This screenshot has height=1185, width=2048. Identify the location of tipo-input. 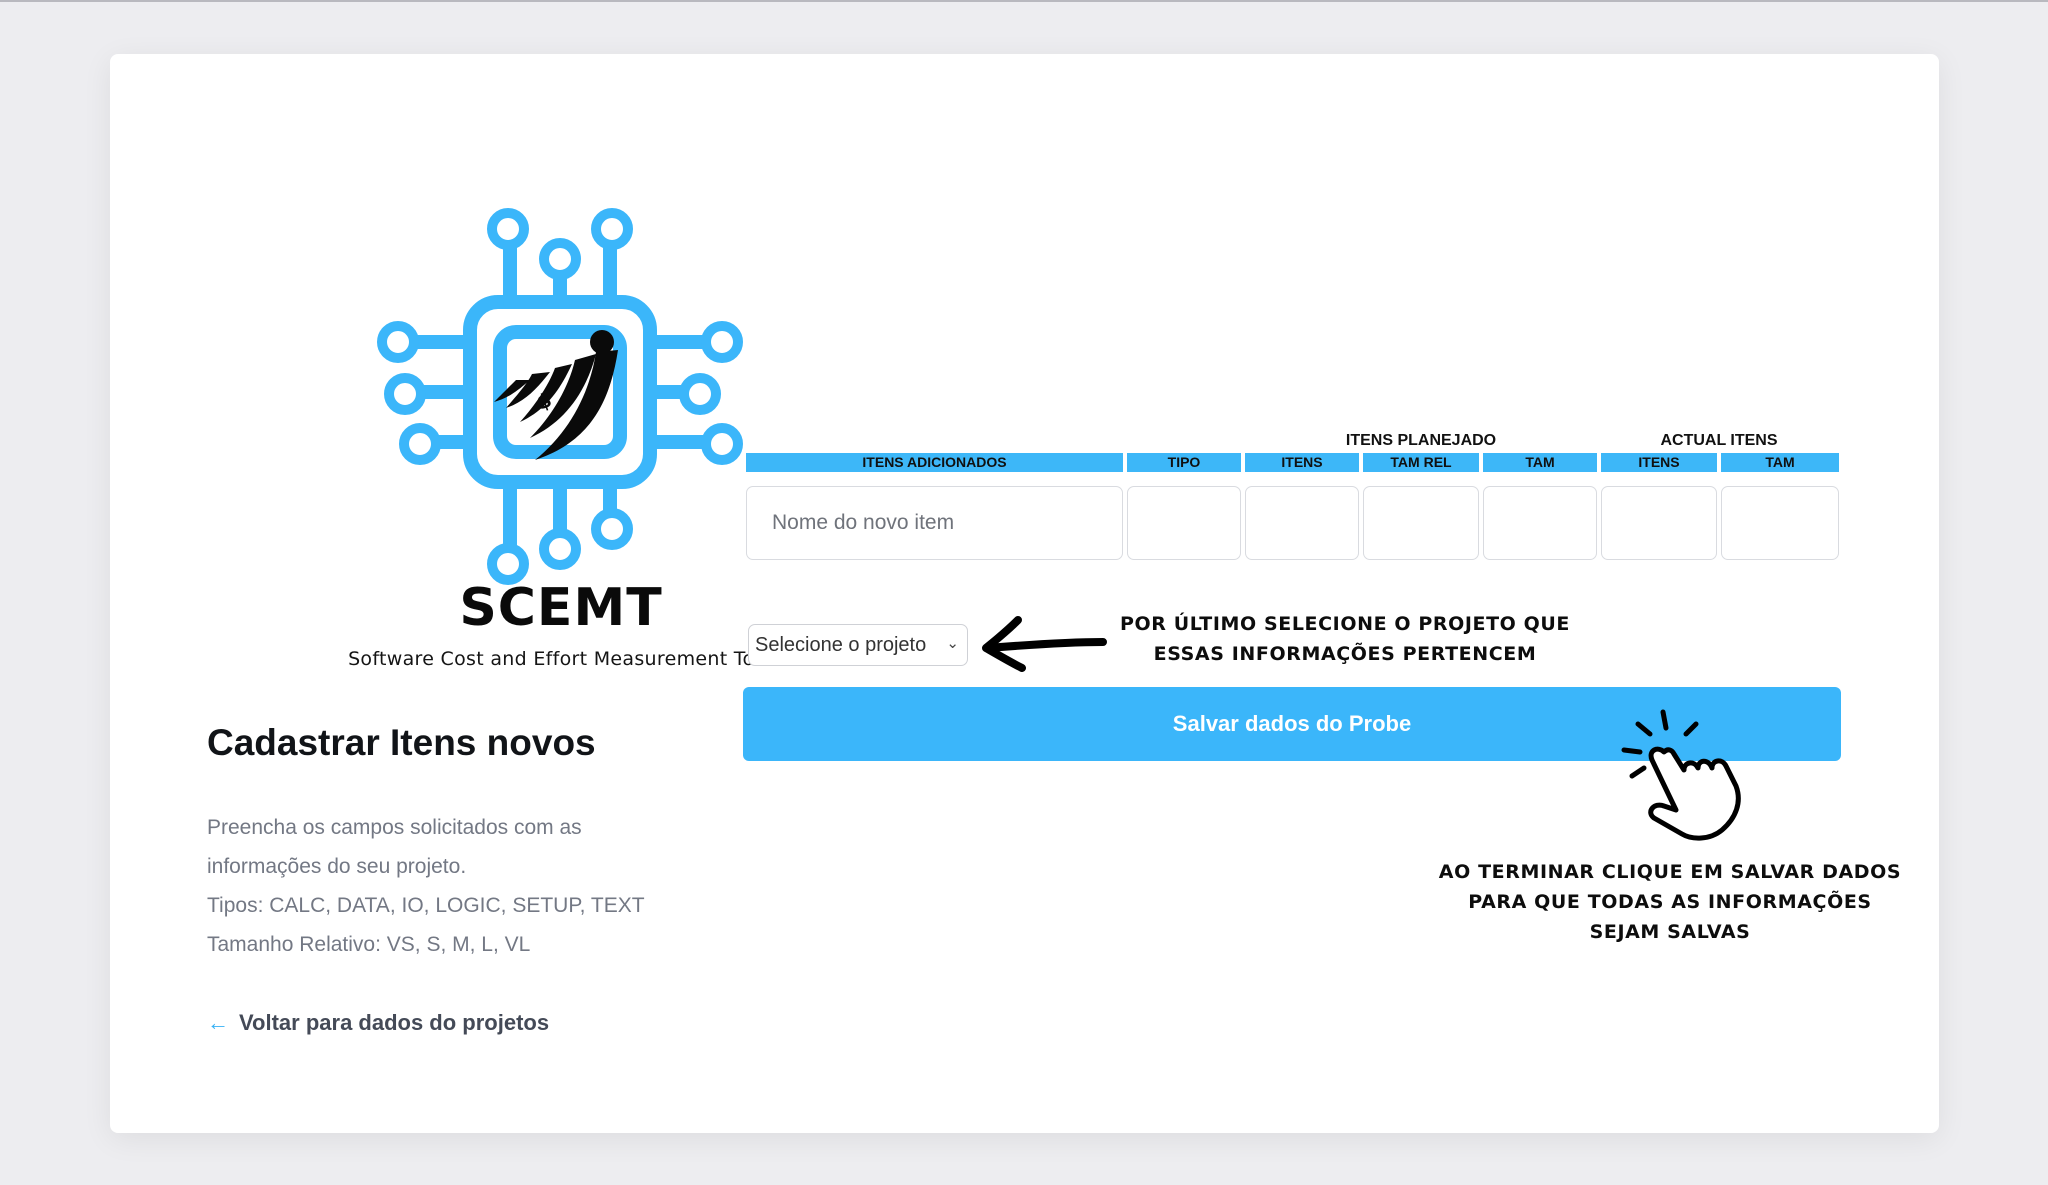
(1184, 523).